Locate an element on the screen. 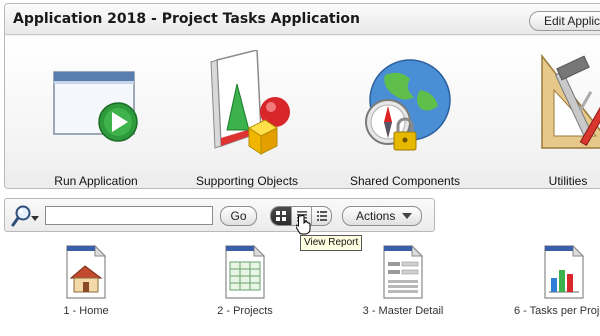 This screenshot has height=336, width=600. shared-components-tile: Shared Components is located at coordinates (405, 119).